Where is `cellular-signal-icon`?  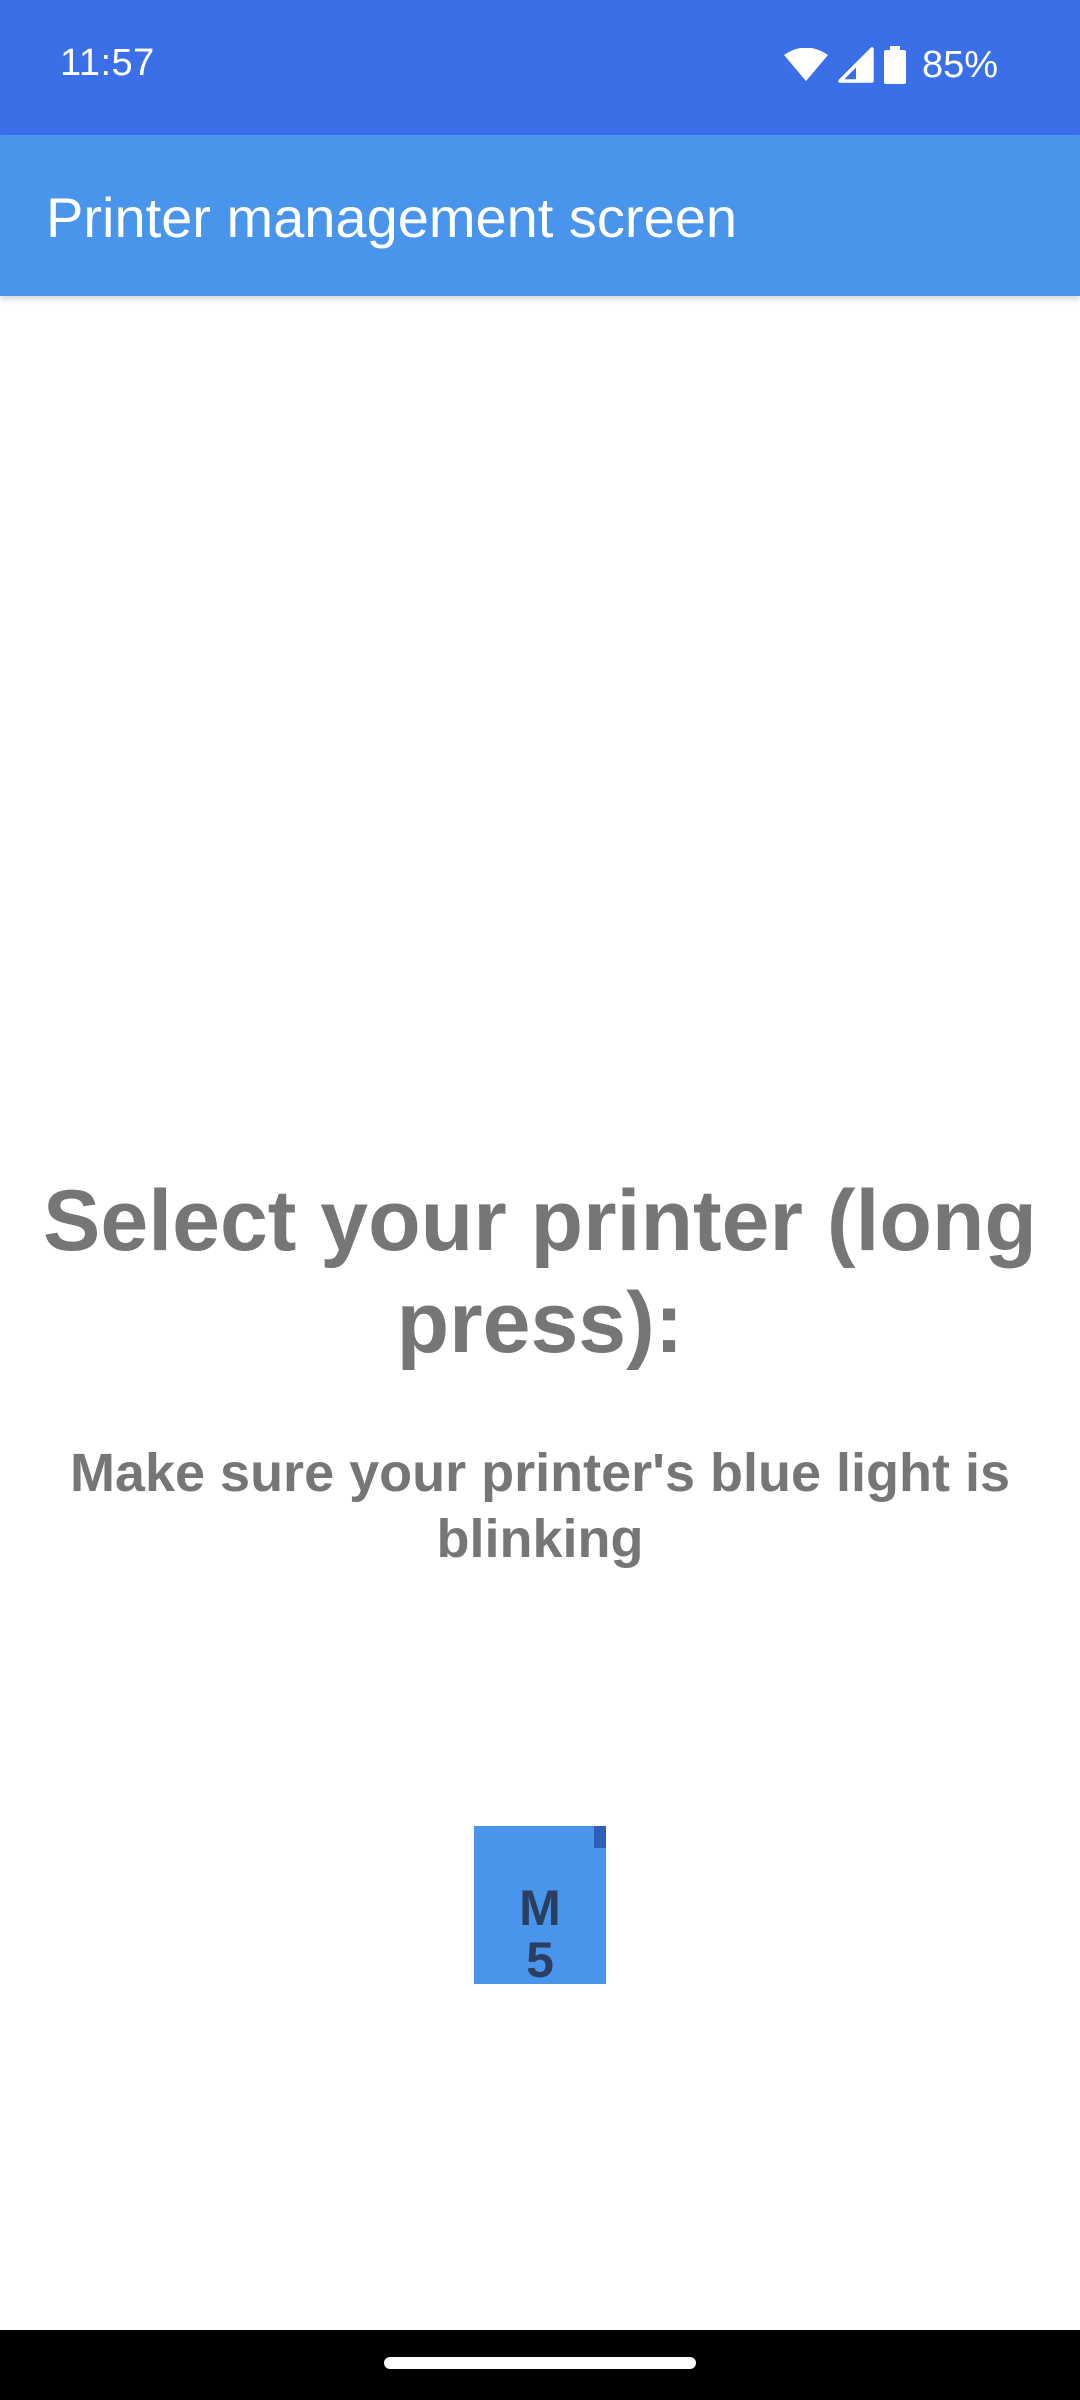 cellular-signal-icon is located at coordinates (856, 65).